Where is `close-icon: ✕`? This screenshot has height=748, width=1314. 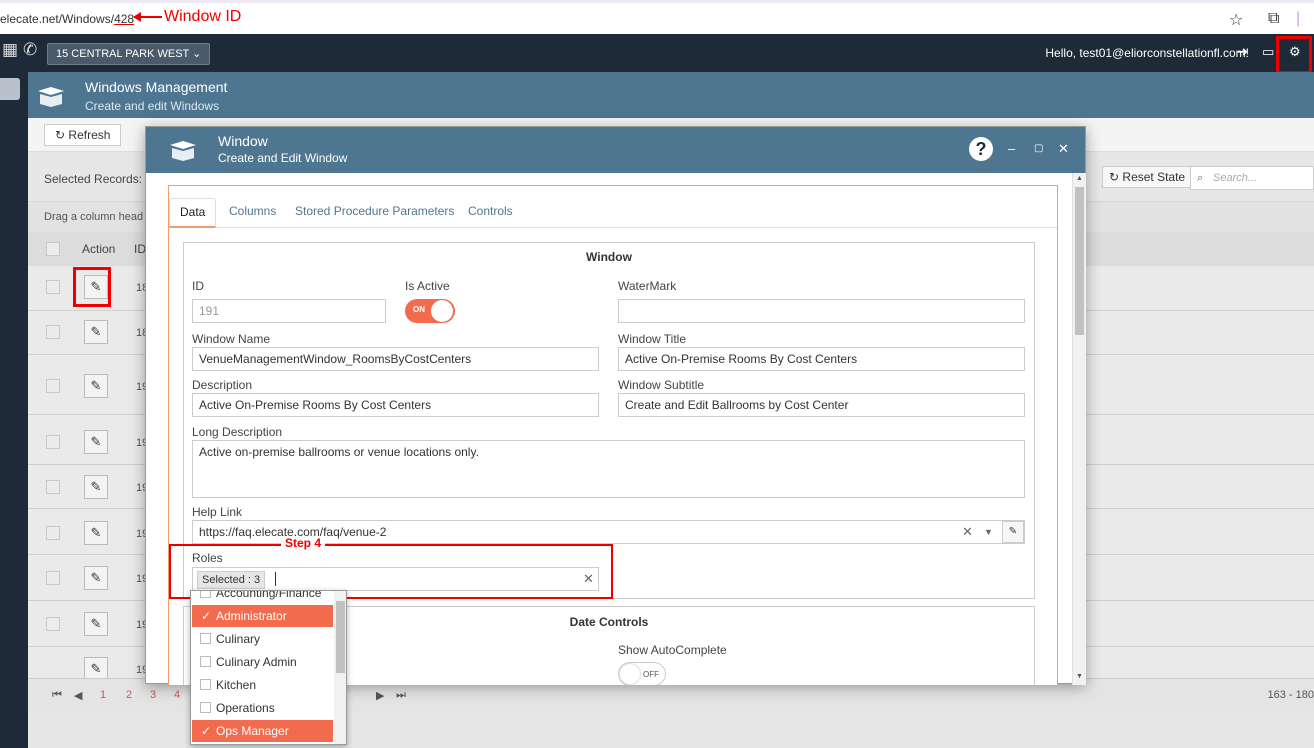 close-icon: ✕ is located at coordinates (1063, 149).